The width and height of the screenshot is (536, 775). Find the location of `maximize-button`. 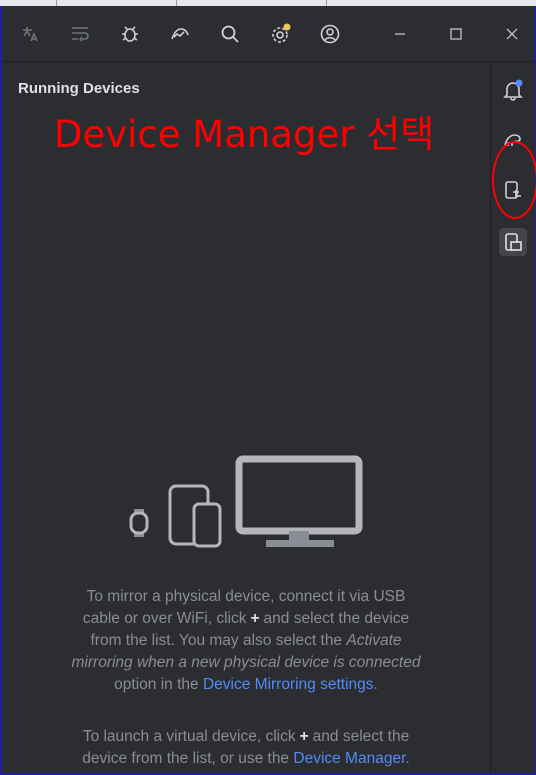

maximize-button is located at coordinates (456, 34).